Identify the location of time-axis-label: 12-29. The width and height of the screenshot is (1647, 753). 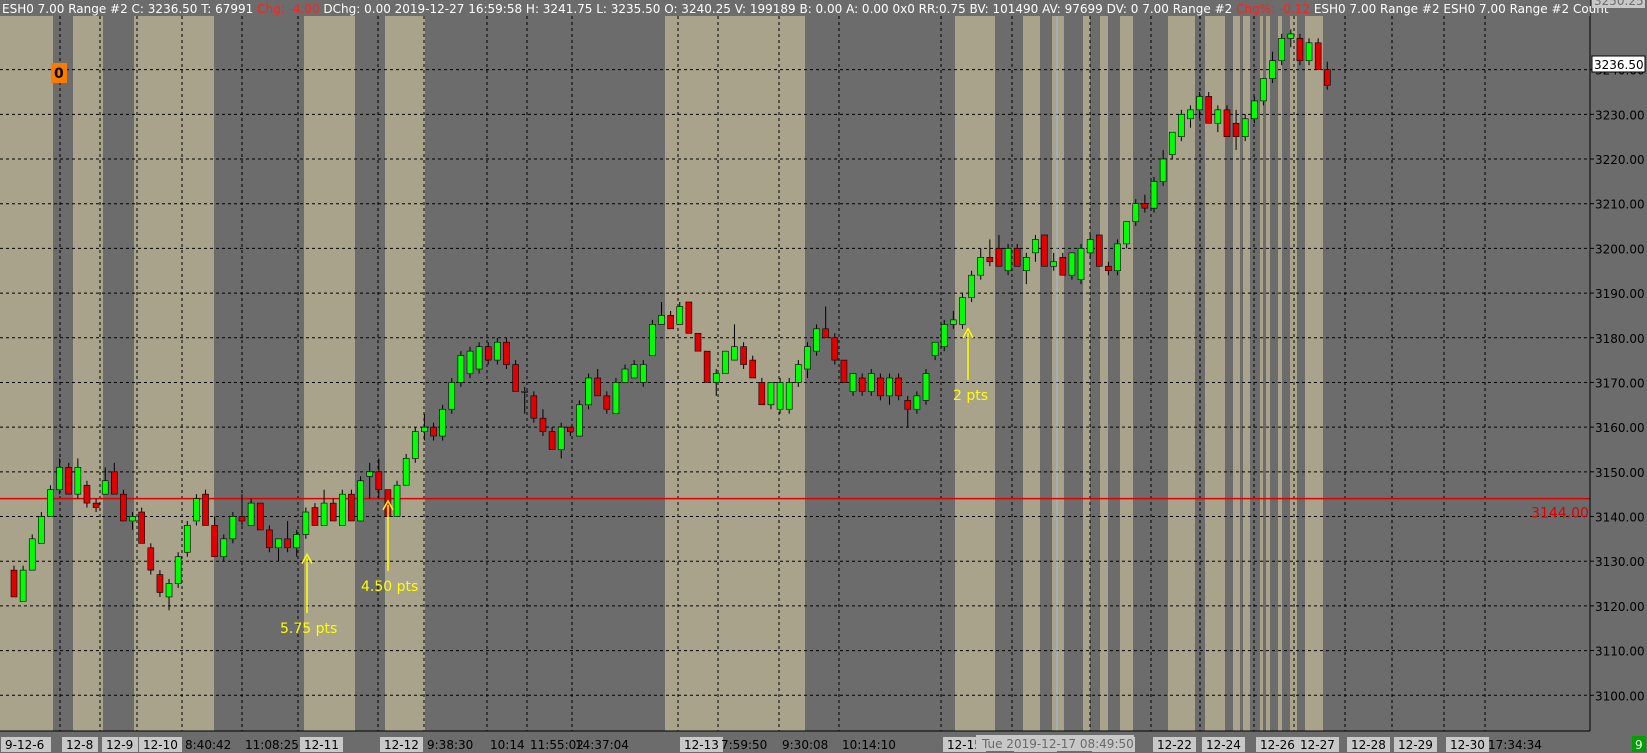
(1415, 745).